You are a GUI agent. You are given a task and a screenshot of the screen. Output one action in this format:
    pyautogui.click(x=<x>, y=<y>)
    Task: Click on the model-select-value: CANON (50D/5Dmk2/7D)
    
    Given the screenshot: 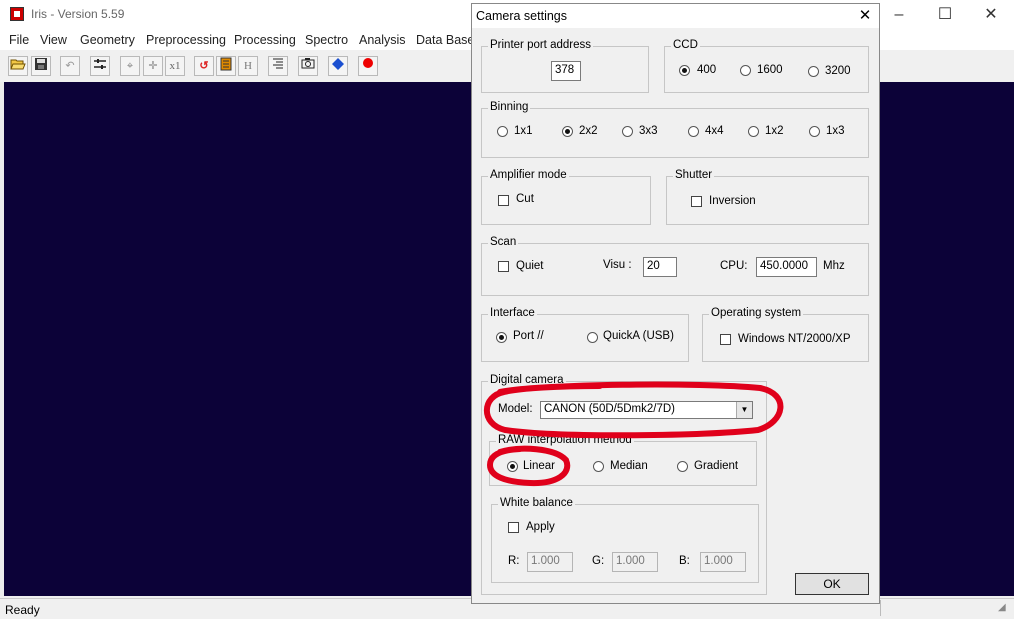 What is the action you would take?
    pyautogui.click(x=609, y=409)
    